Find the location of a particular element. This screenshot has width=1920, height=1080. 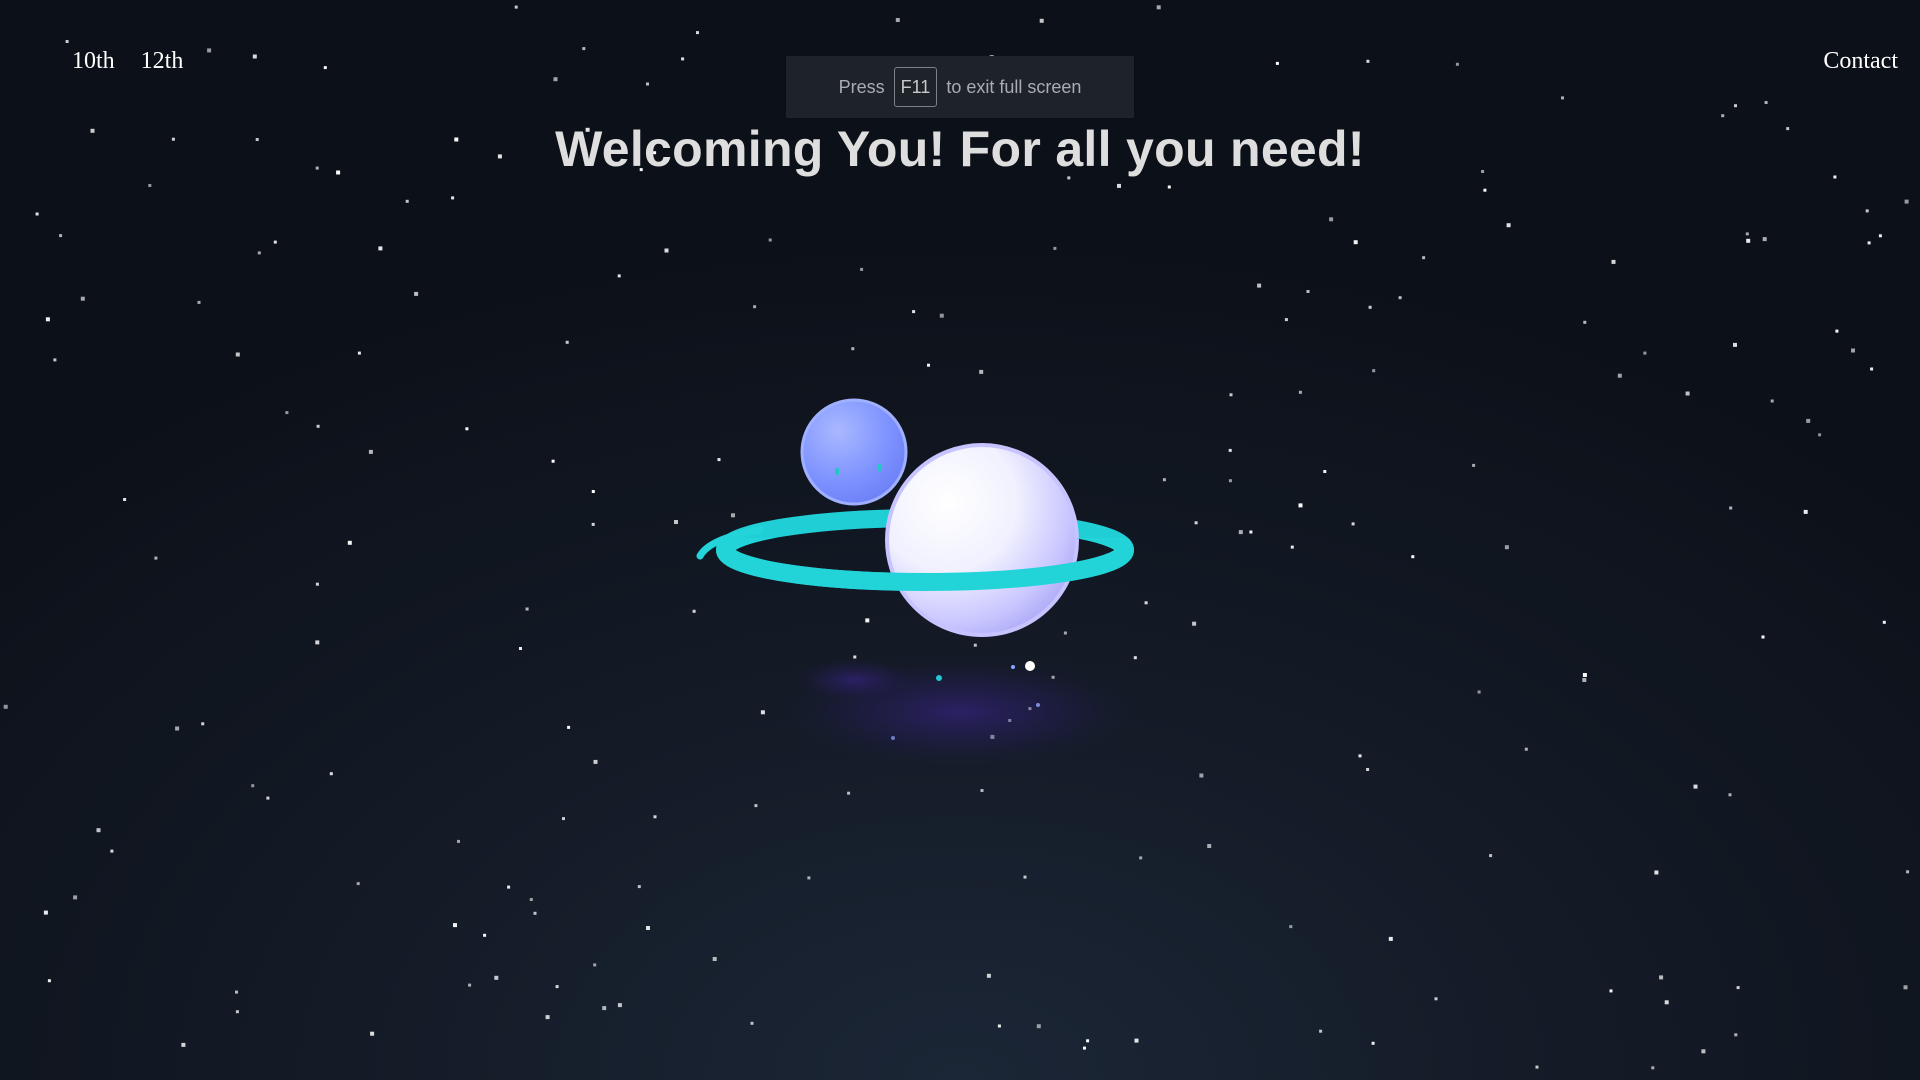

planet-icon is located at coordinates (982, 540).